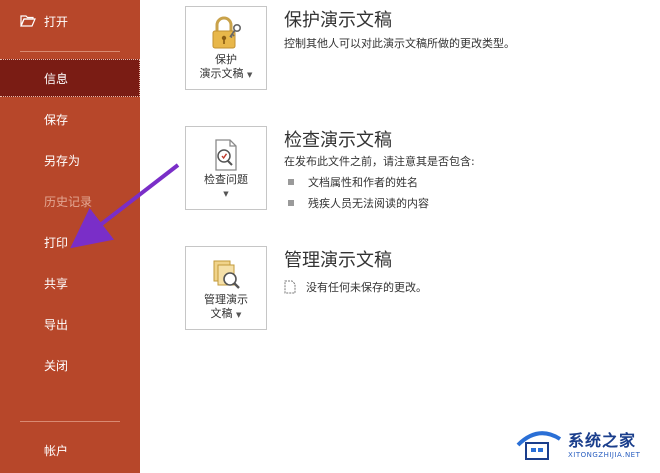  Describe the element at coordinates (604, 455) in the screenshot. I see `watermark-sub: XITONGZHIJIA.NET` at that location.